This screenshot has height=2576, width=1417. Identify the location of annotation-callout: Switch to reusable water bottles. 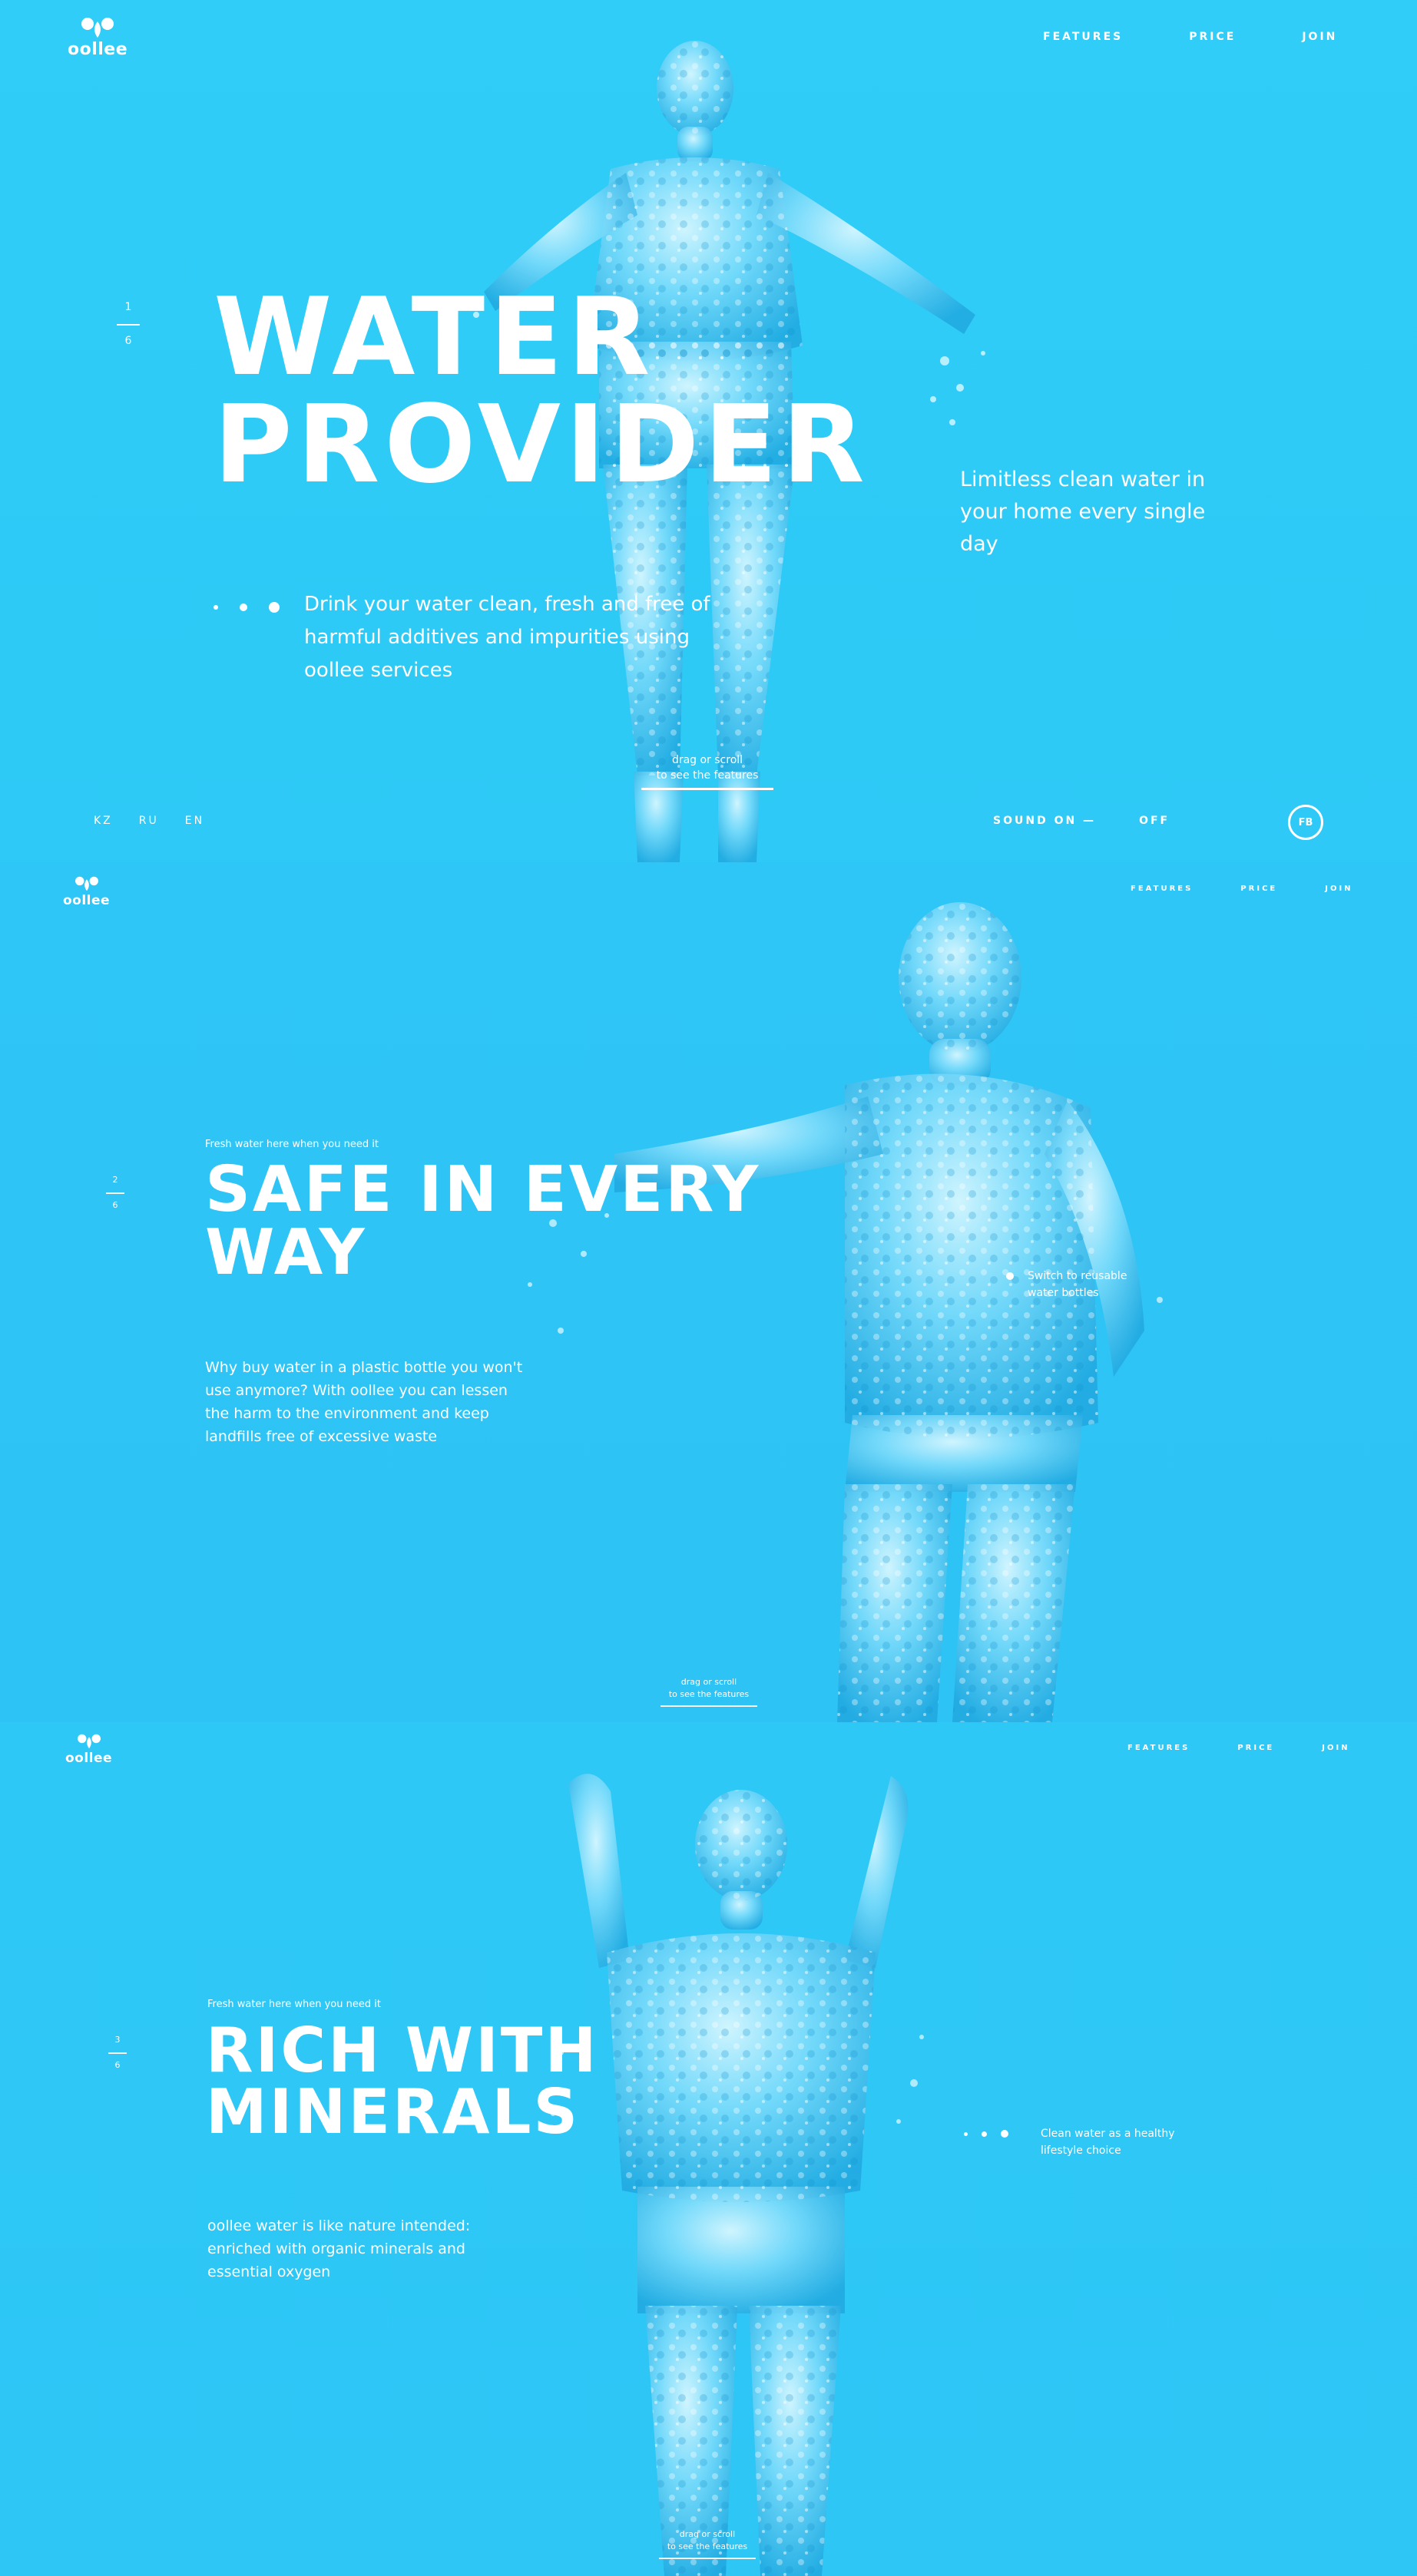
(1074, 1284).